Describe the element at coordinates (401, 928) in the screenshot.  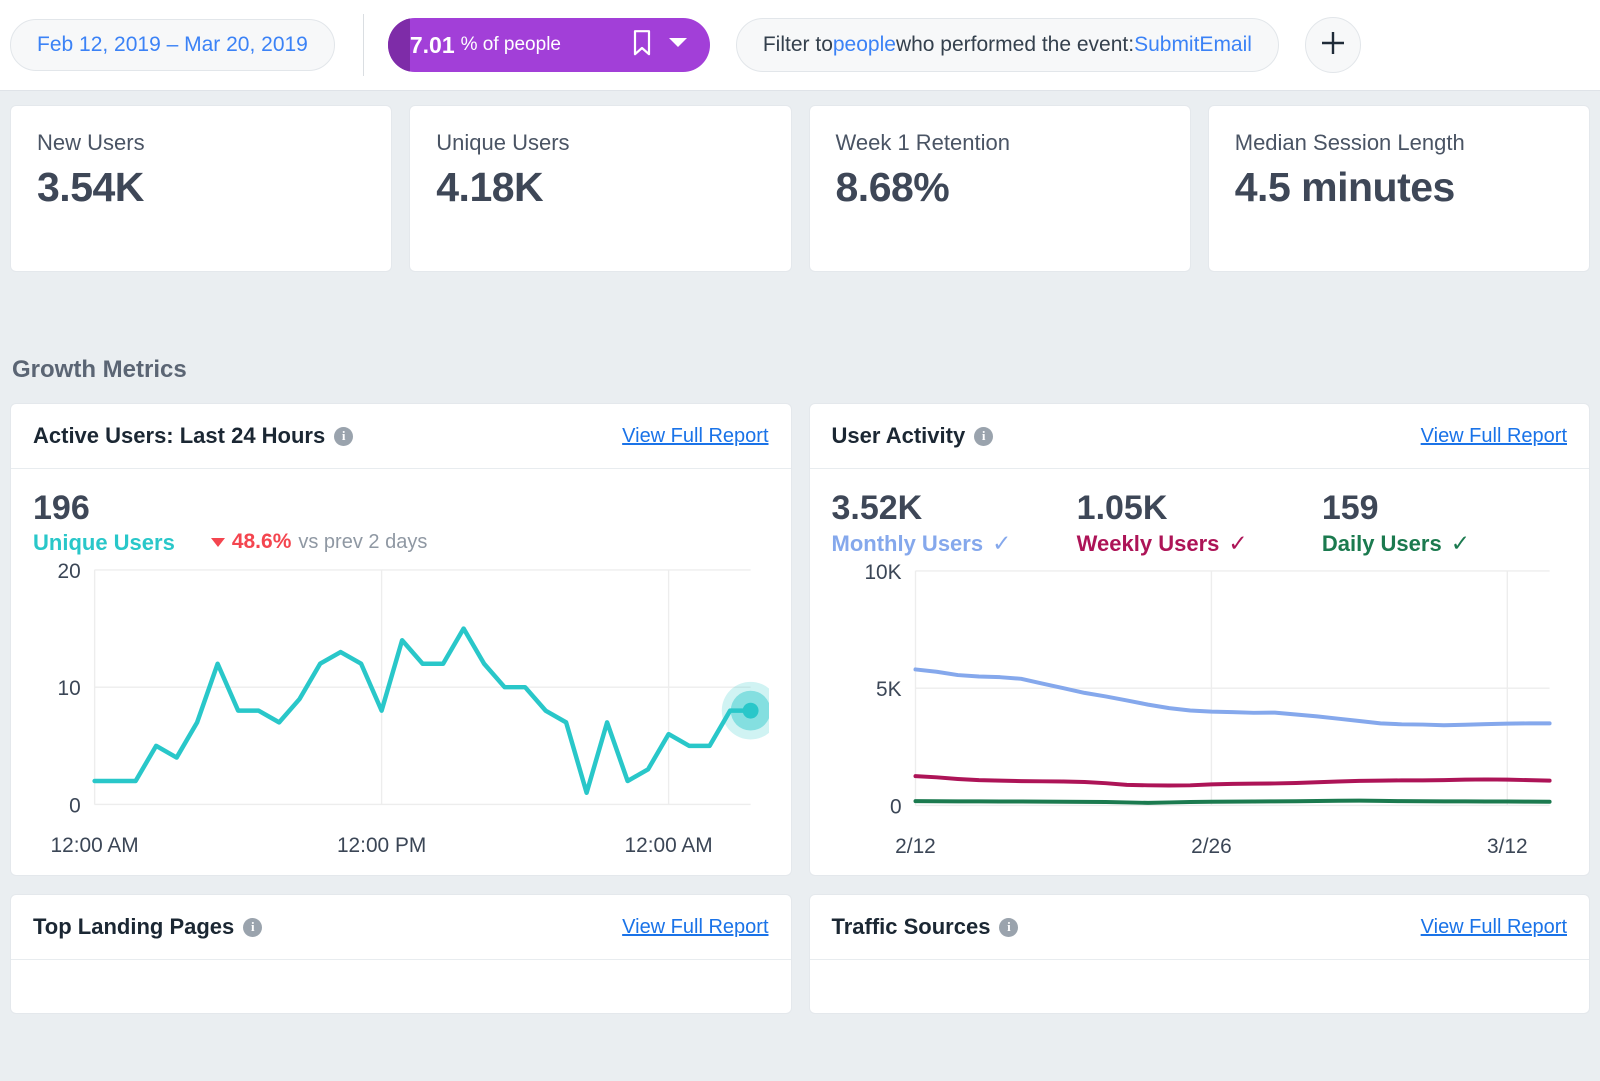
I see `card-header: Top Landing Pages i View Full Report` at that location.